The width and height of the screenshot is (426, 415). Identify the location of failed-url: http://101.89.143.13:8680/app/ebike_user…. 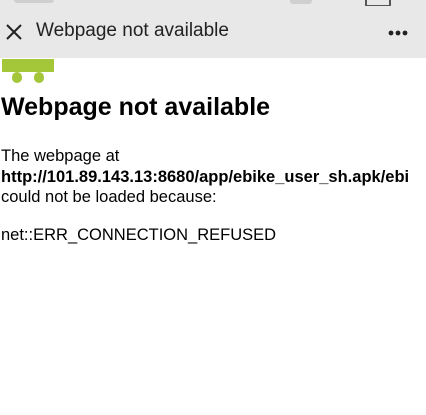
(205, 176).